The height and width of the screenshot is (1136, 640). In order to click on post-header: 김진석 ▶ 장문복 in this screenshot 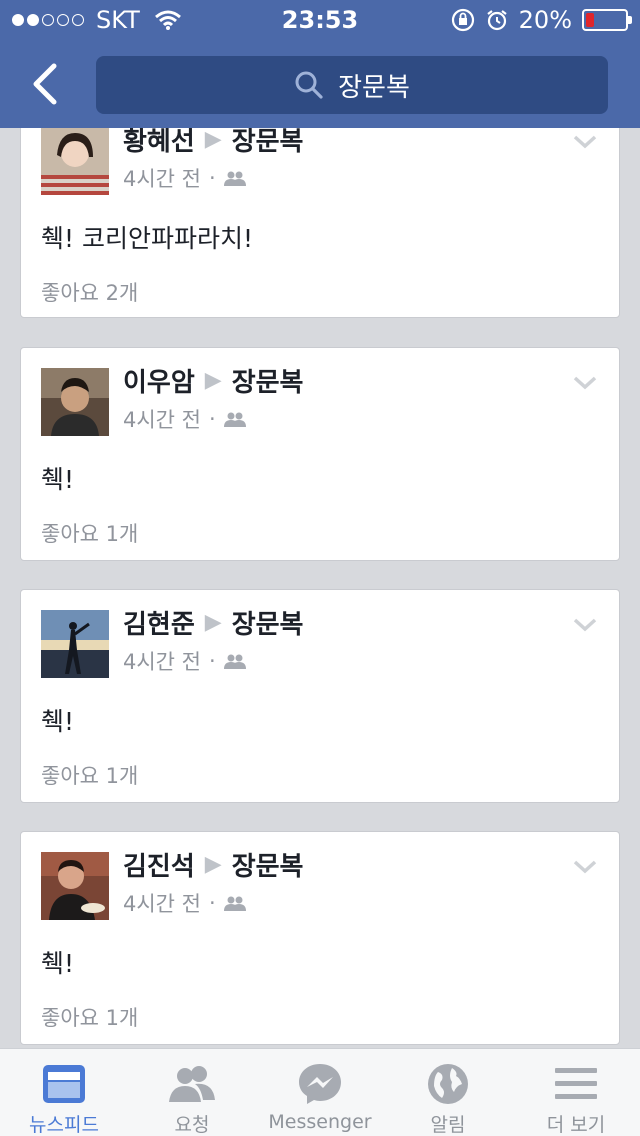, I will do `click(213, 864)`.